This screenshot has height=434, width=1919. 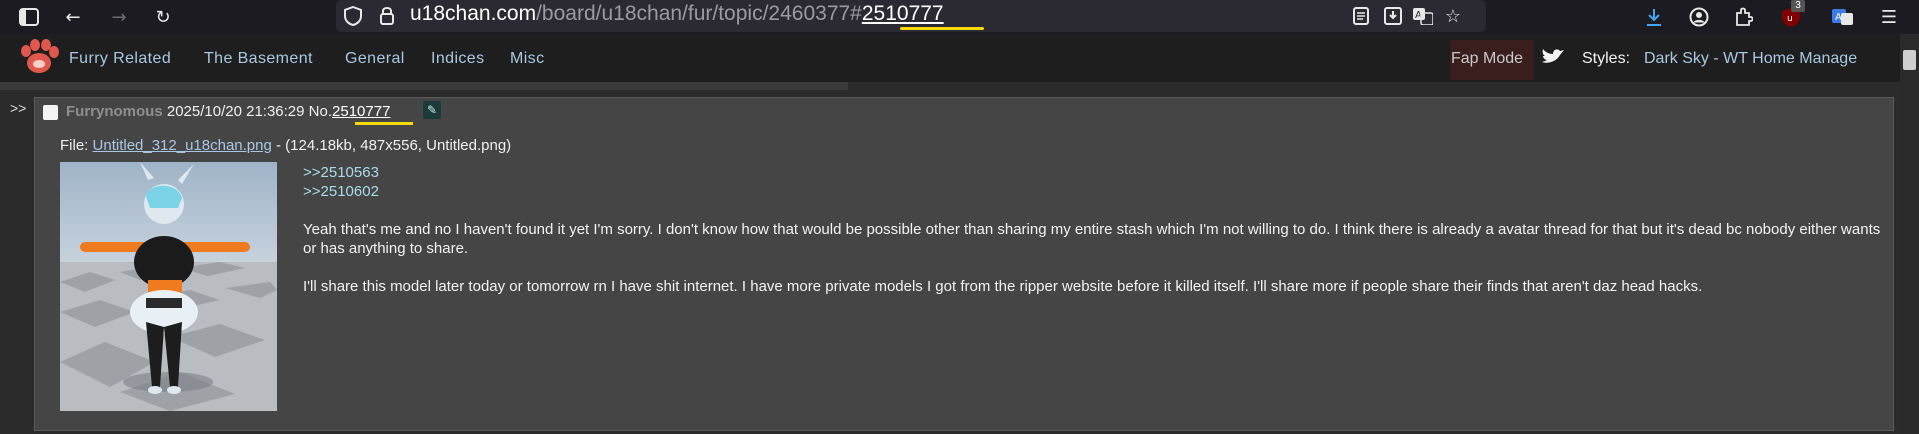 I want to click on styles-value: Dark Sky - WT Home Manage, so click(x=1750, y=59).